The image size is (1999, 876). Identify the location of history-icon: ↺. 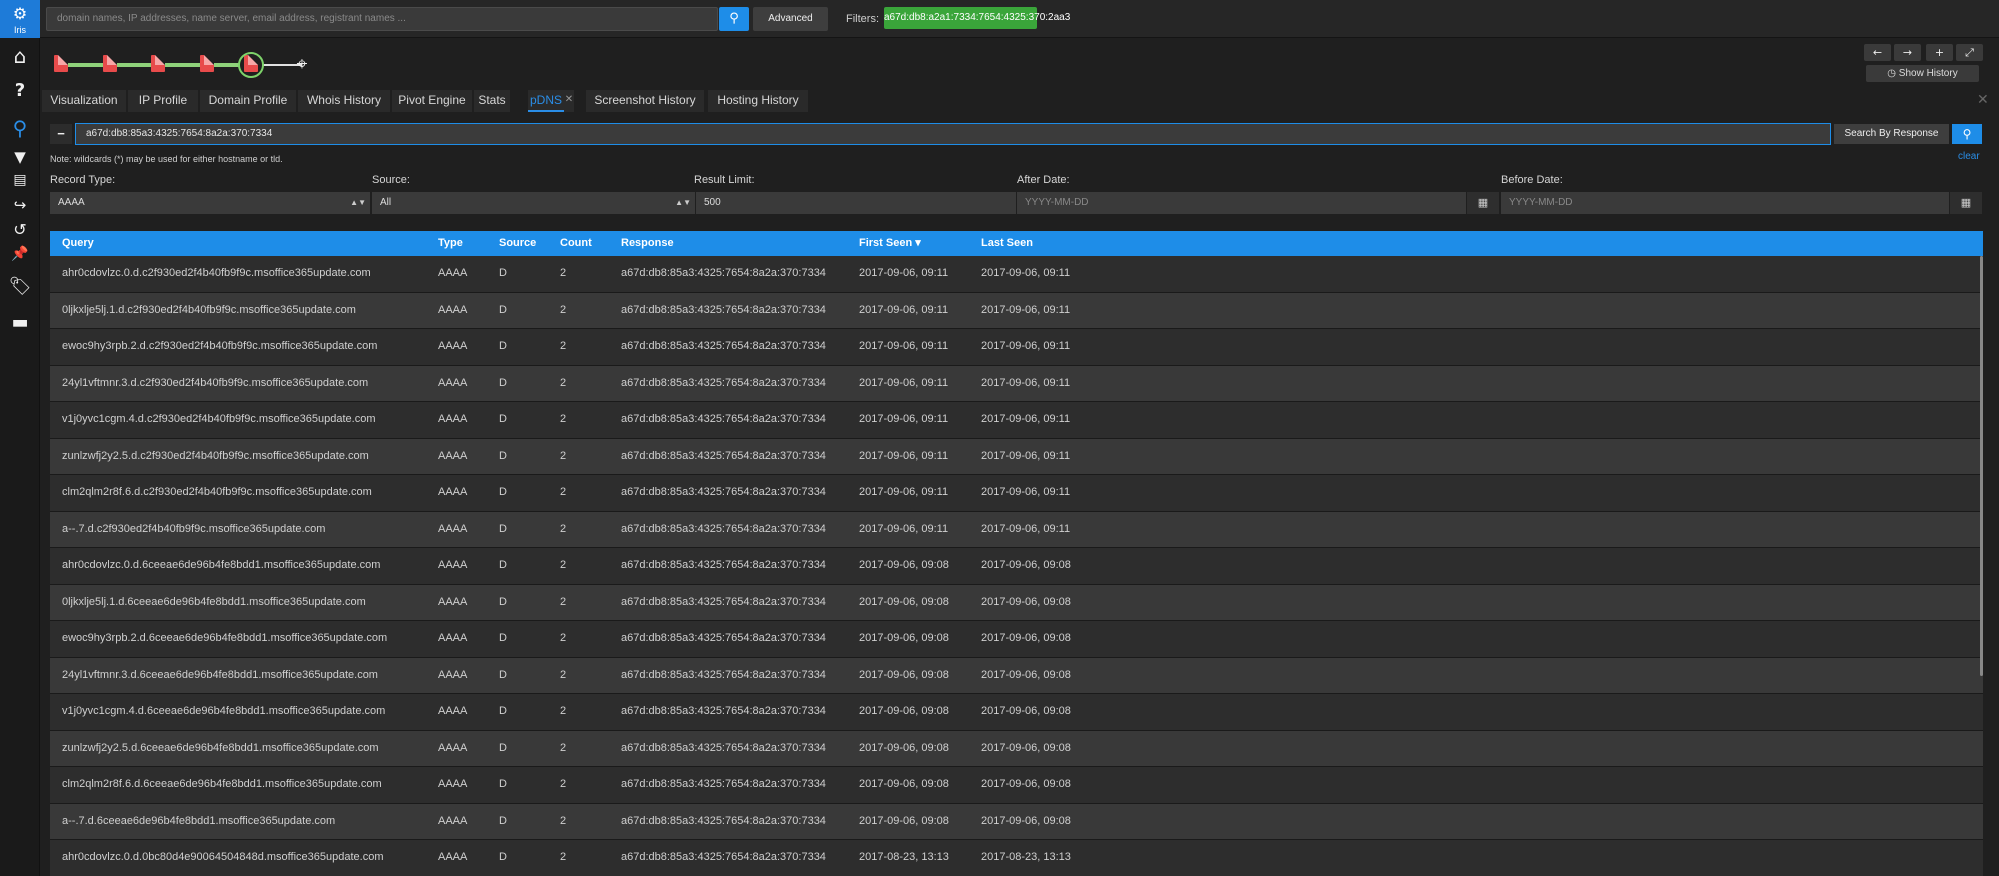
(20, 229).